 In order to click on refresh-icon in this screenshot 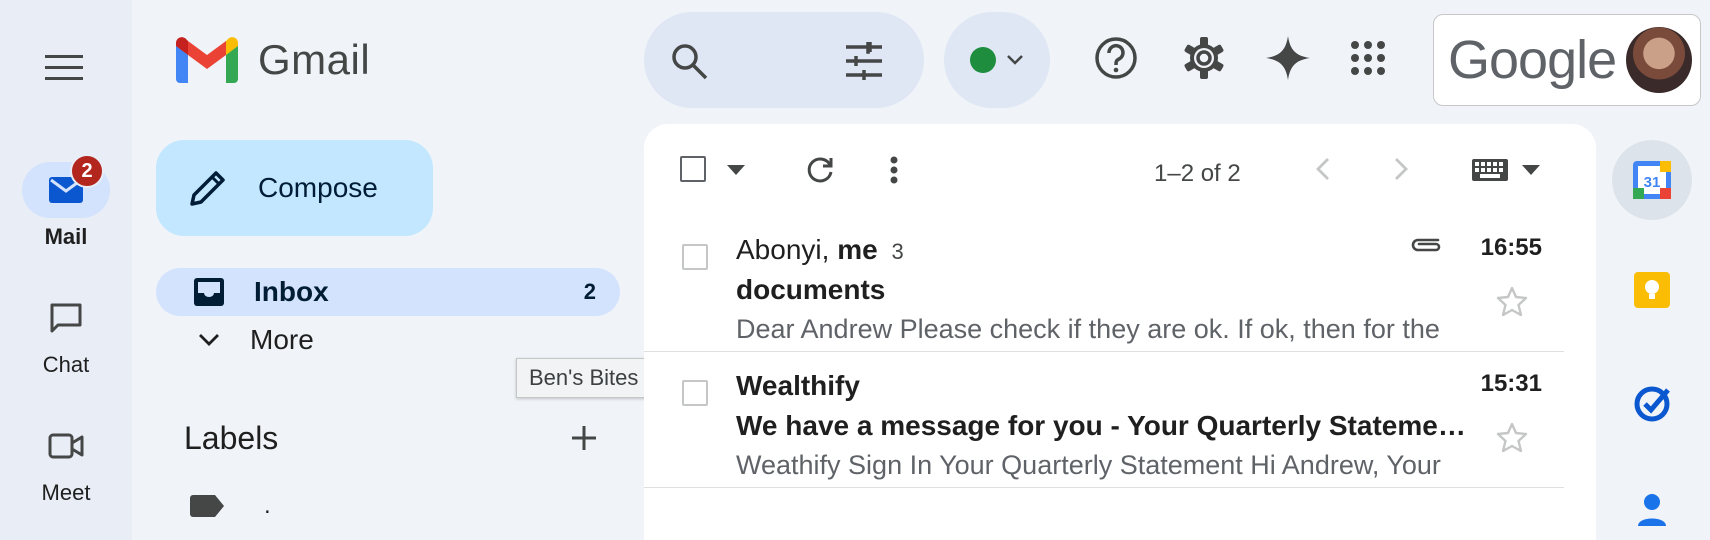, I will do `click(820, 170)`.